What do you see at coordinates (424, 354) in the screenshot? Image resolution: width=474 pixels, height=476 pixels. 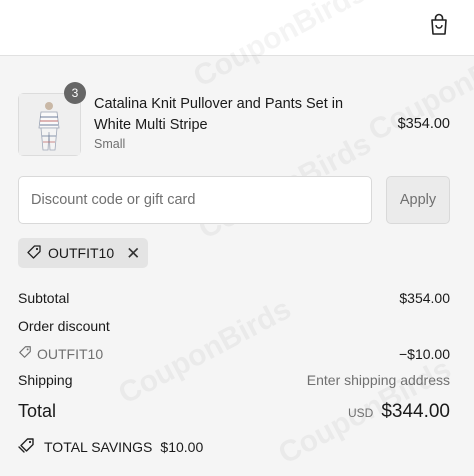 I see `discount-value: −$10.00` at bounding box center [424, 354].